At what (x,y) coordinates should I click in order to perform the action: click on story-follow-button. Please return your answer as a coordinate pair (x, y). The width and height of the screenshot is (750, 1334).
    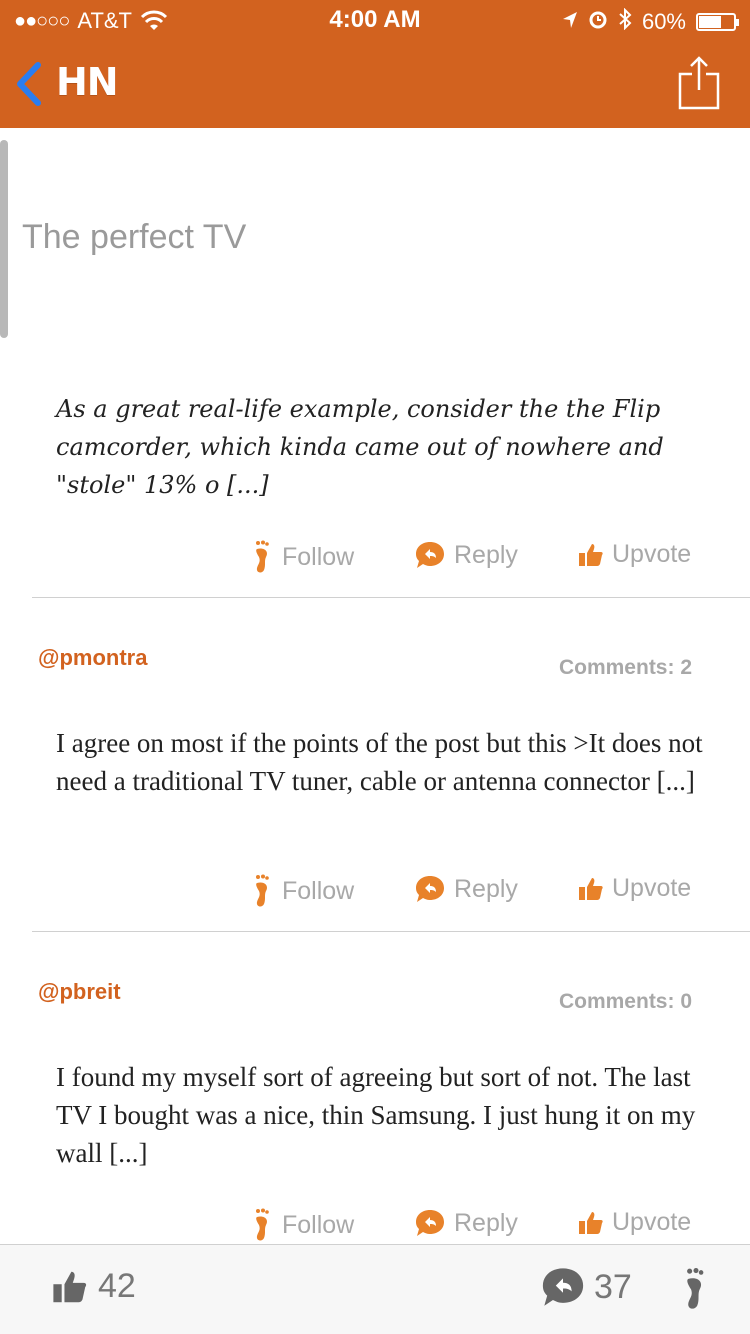
    Looking at the image, I should click on (696, 1291).